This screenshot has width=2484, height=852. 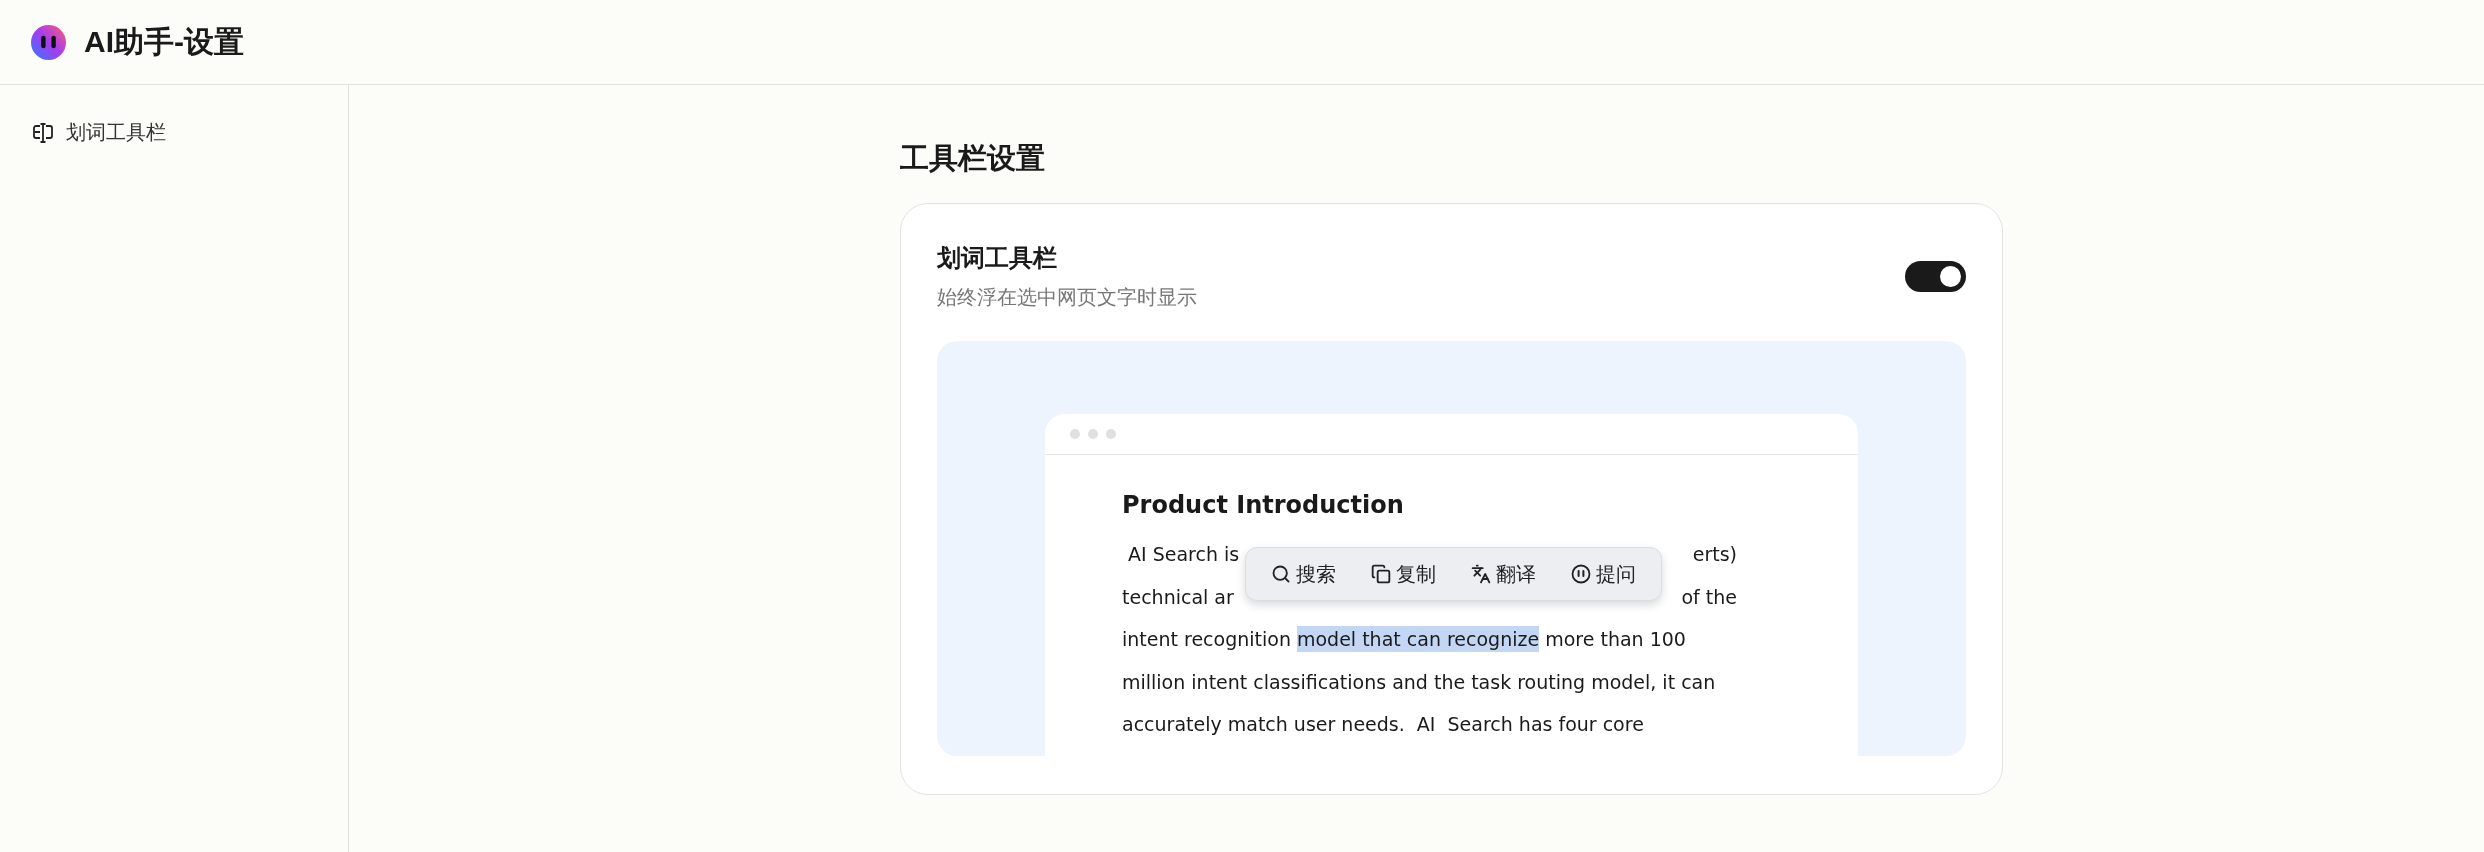 What do you see at coordinates (1418, 639) in the screenshot?
I see `selected-text: model that can recognize` at bounding box center [1418, 639].